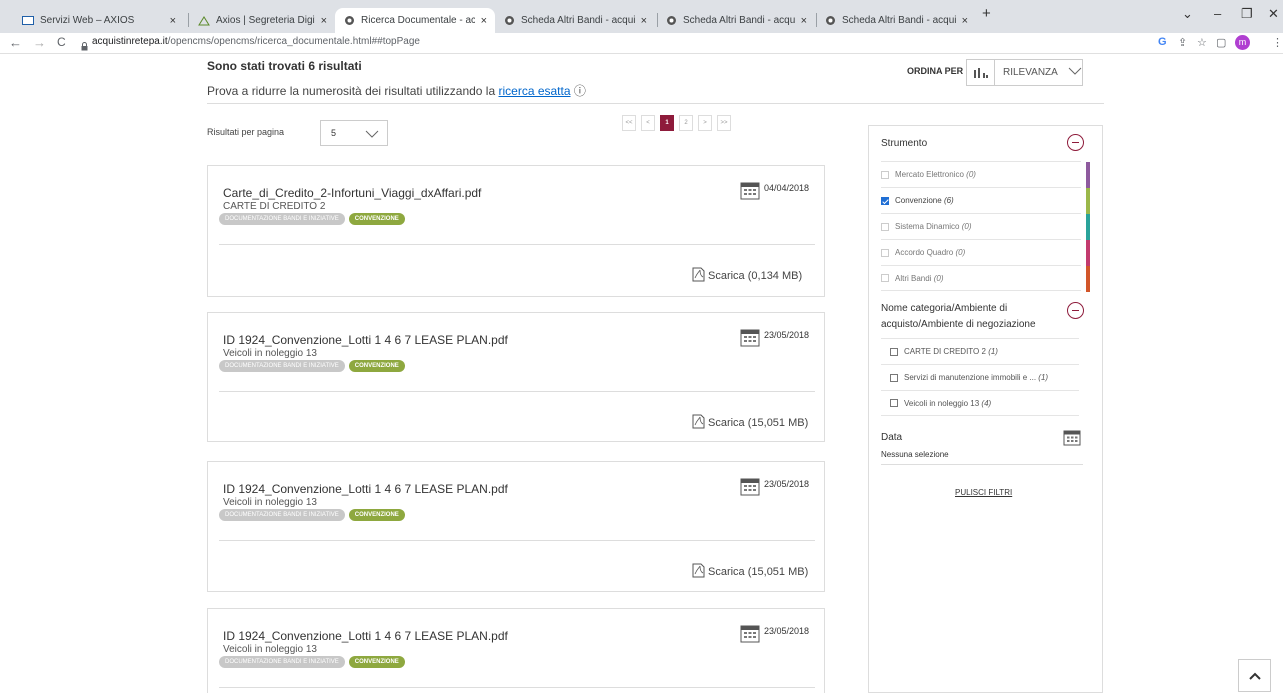 The height and width of the screenshot is (693, 1283). Describe the element at coordinates (1242, 42) in the screenshot. I see `profile-avatar: m` at that location.